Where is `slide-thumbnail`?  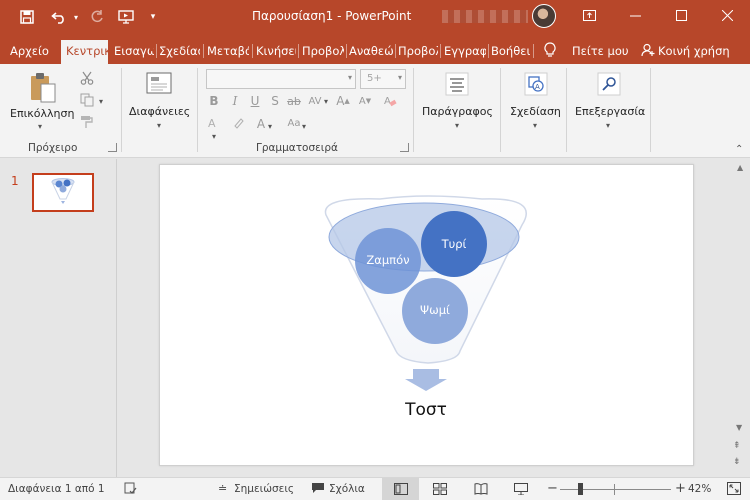 slide-thumbnail is located at coordinates (63, 192).